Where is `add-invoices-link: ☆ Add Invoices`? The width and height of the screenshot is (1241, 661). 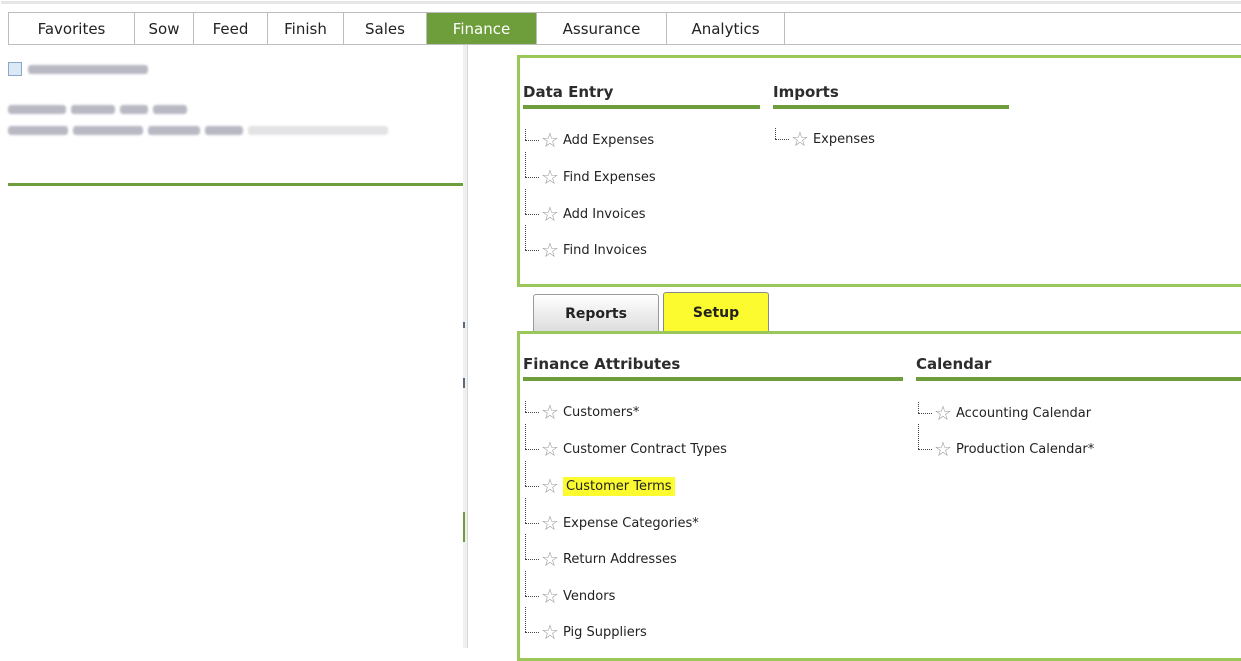 add-invoices-link: ☆ Add Invoices is located at coordinates (584, 206).